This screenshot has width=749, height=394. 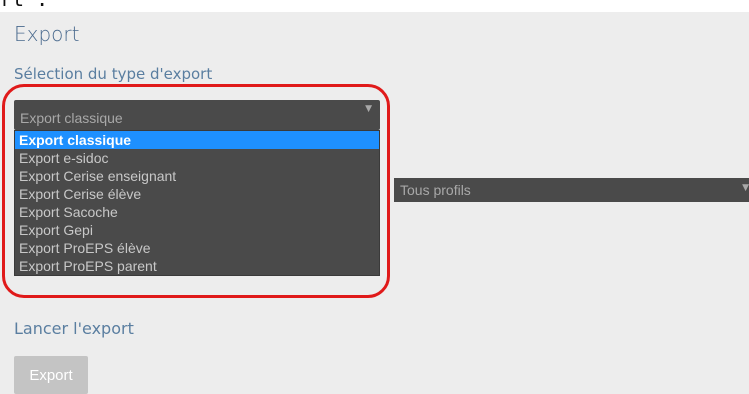 What do you see at coordinates (374, 6) in the screenshot?
I see `top-caption-strip: rt :` at bounding box center [374, 6].